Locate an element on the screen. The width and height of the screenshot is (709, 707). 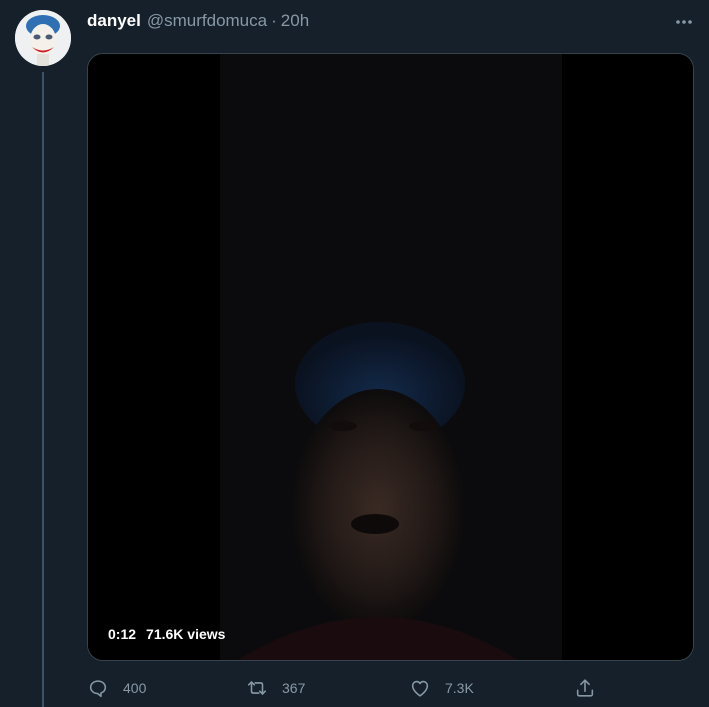
ellipsis-icon is located at coordinates (684, 22).